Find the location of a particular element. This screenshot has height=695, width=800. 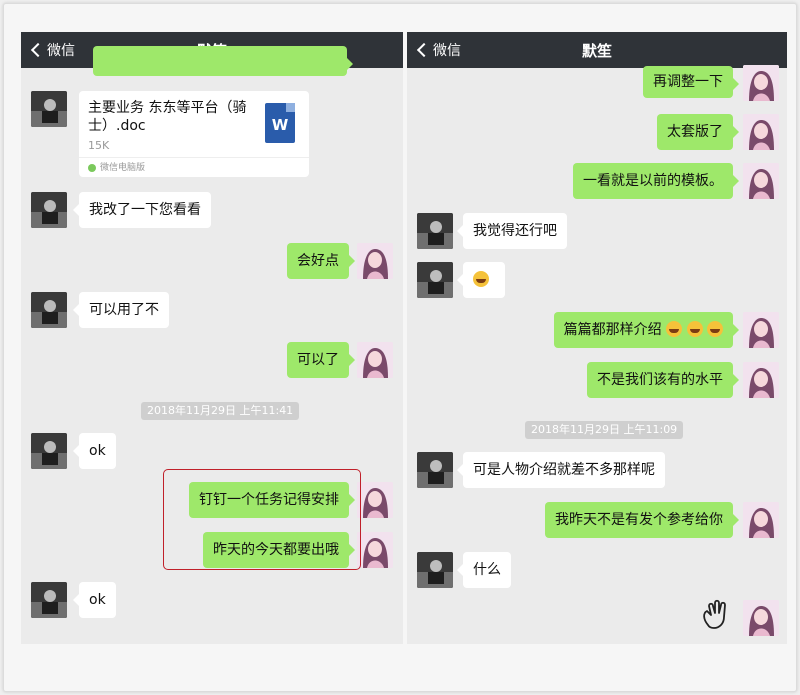

chat-header: 微信 默笙 is located at coordinates (597, 50).